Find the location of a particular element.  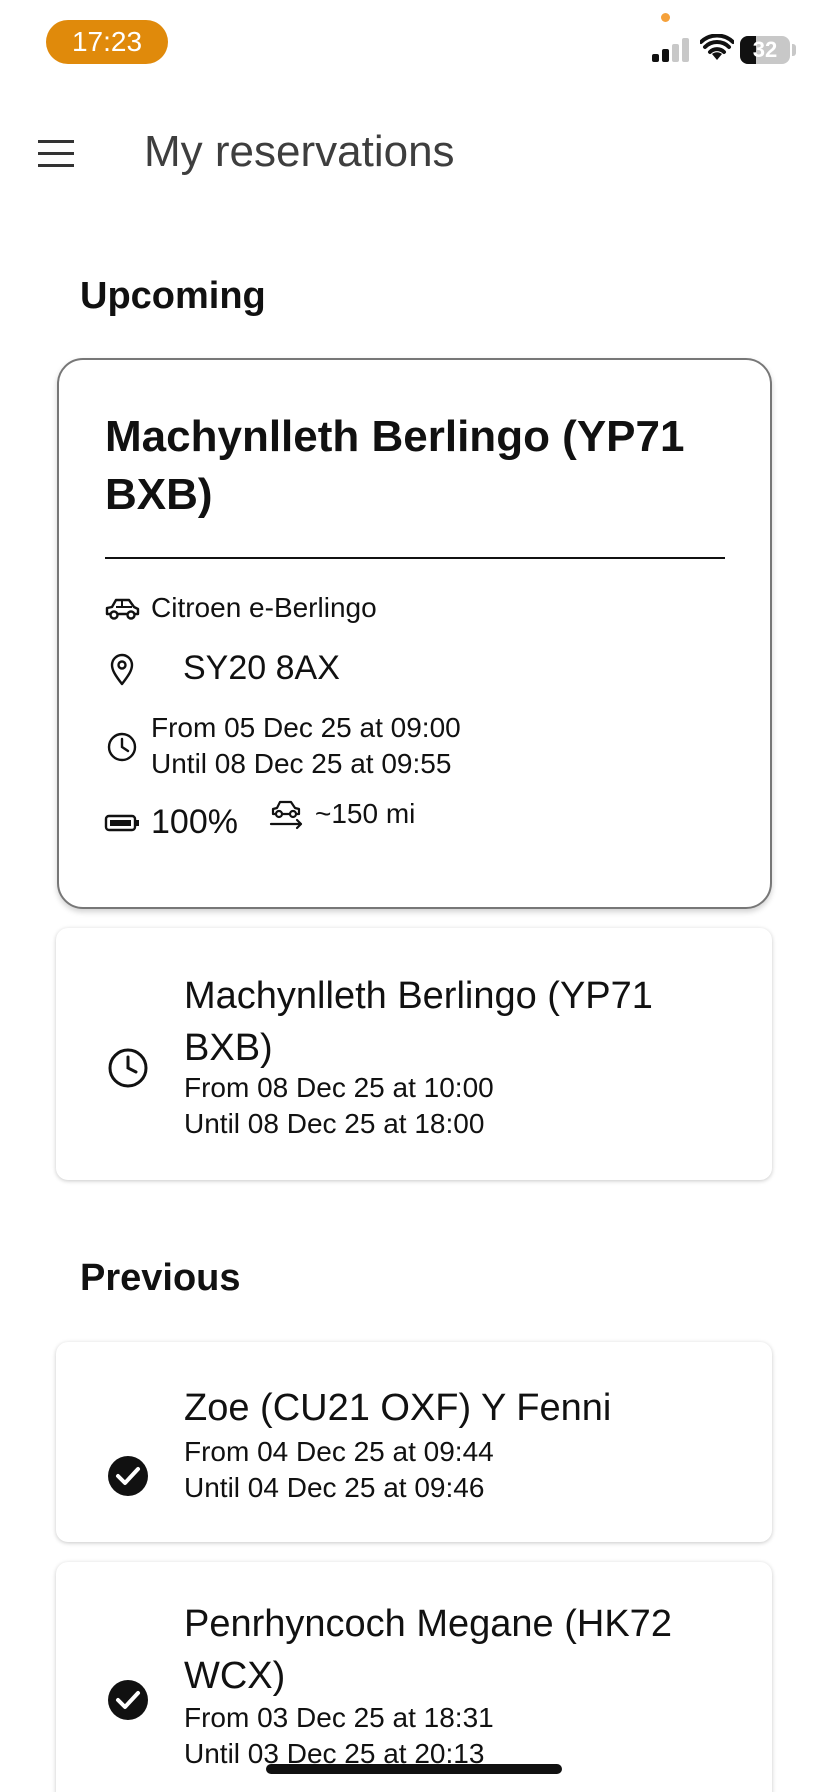

reservation-title: Machynlleth Berlingo (YP71 BXB) is located at coordinates (418, 1022).